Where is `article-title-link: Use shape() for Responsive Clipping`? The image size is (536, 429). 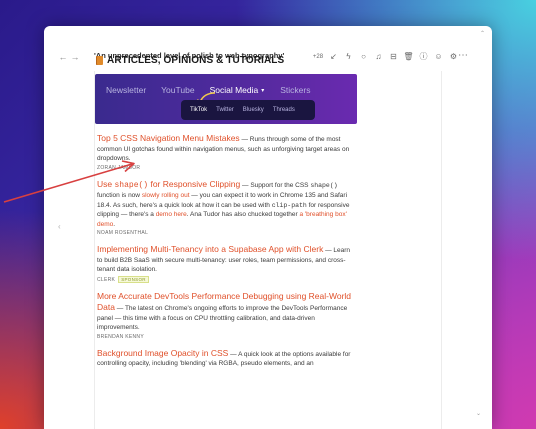 article-title-link: Use shape() for Responsive Clipping is located at coordinates (168, 184).